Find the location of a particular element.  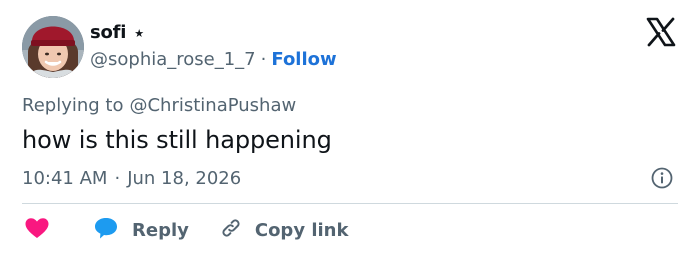

info-icon is located at coordinates (662, 178).